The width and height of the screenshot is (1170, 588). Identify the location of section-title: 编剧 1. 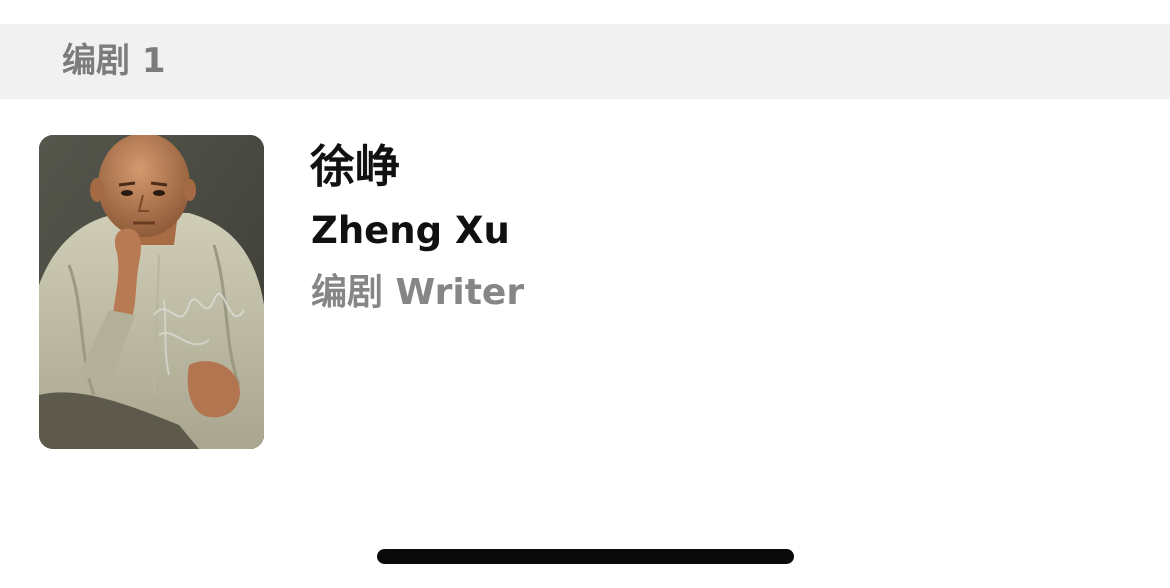
(114, 61).